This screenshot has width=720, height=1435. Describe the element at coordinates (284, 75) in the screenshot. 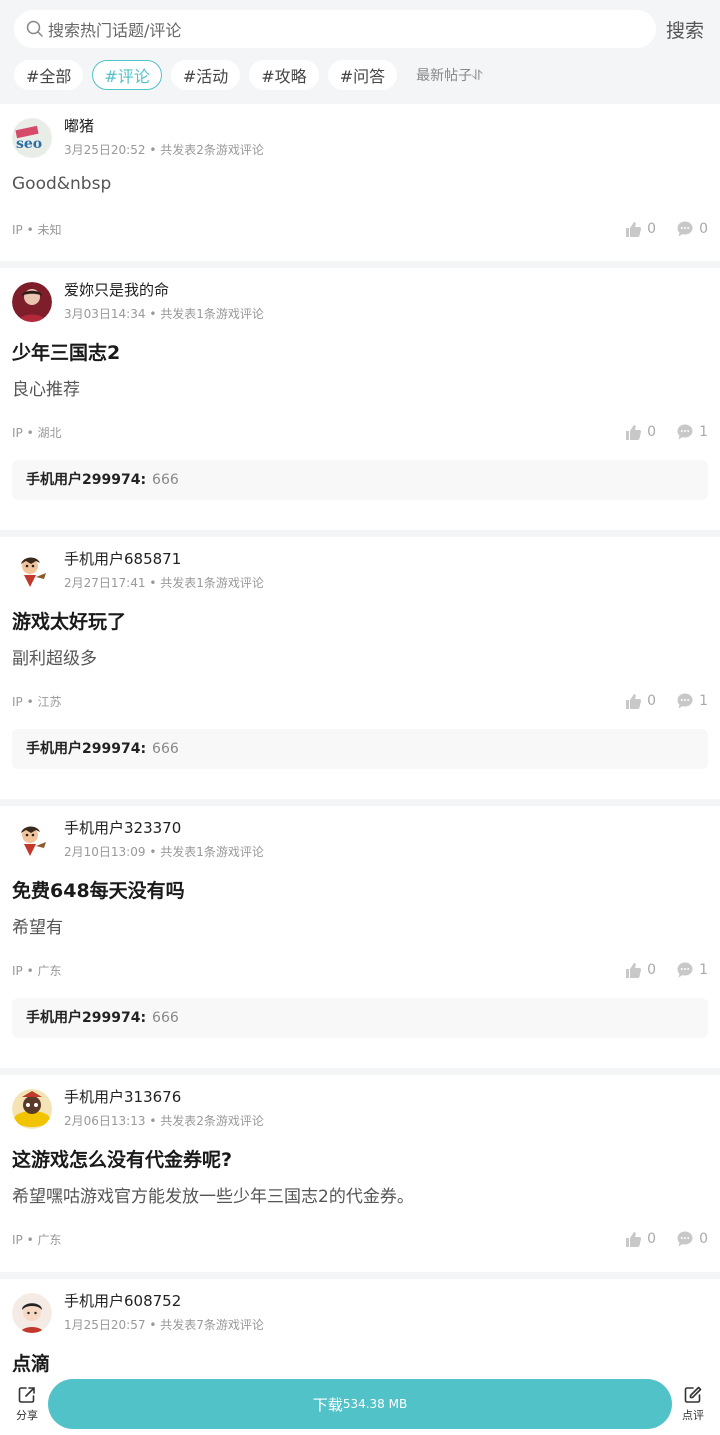

I see `tag-guide: #攻略` at that location.